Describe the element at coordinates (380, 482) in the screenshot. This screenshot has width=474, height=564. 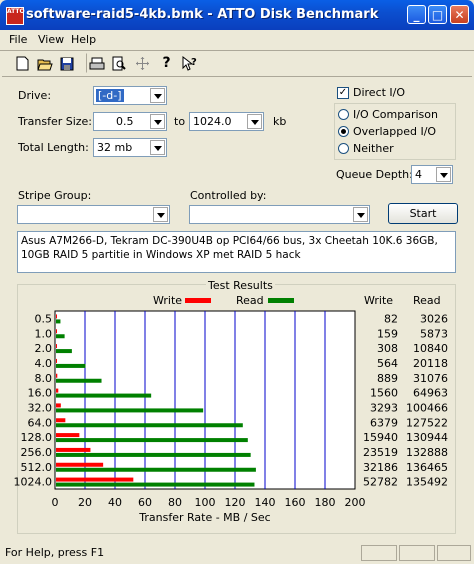
I see `write-value: 52782` at that location.